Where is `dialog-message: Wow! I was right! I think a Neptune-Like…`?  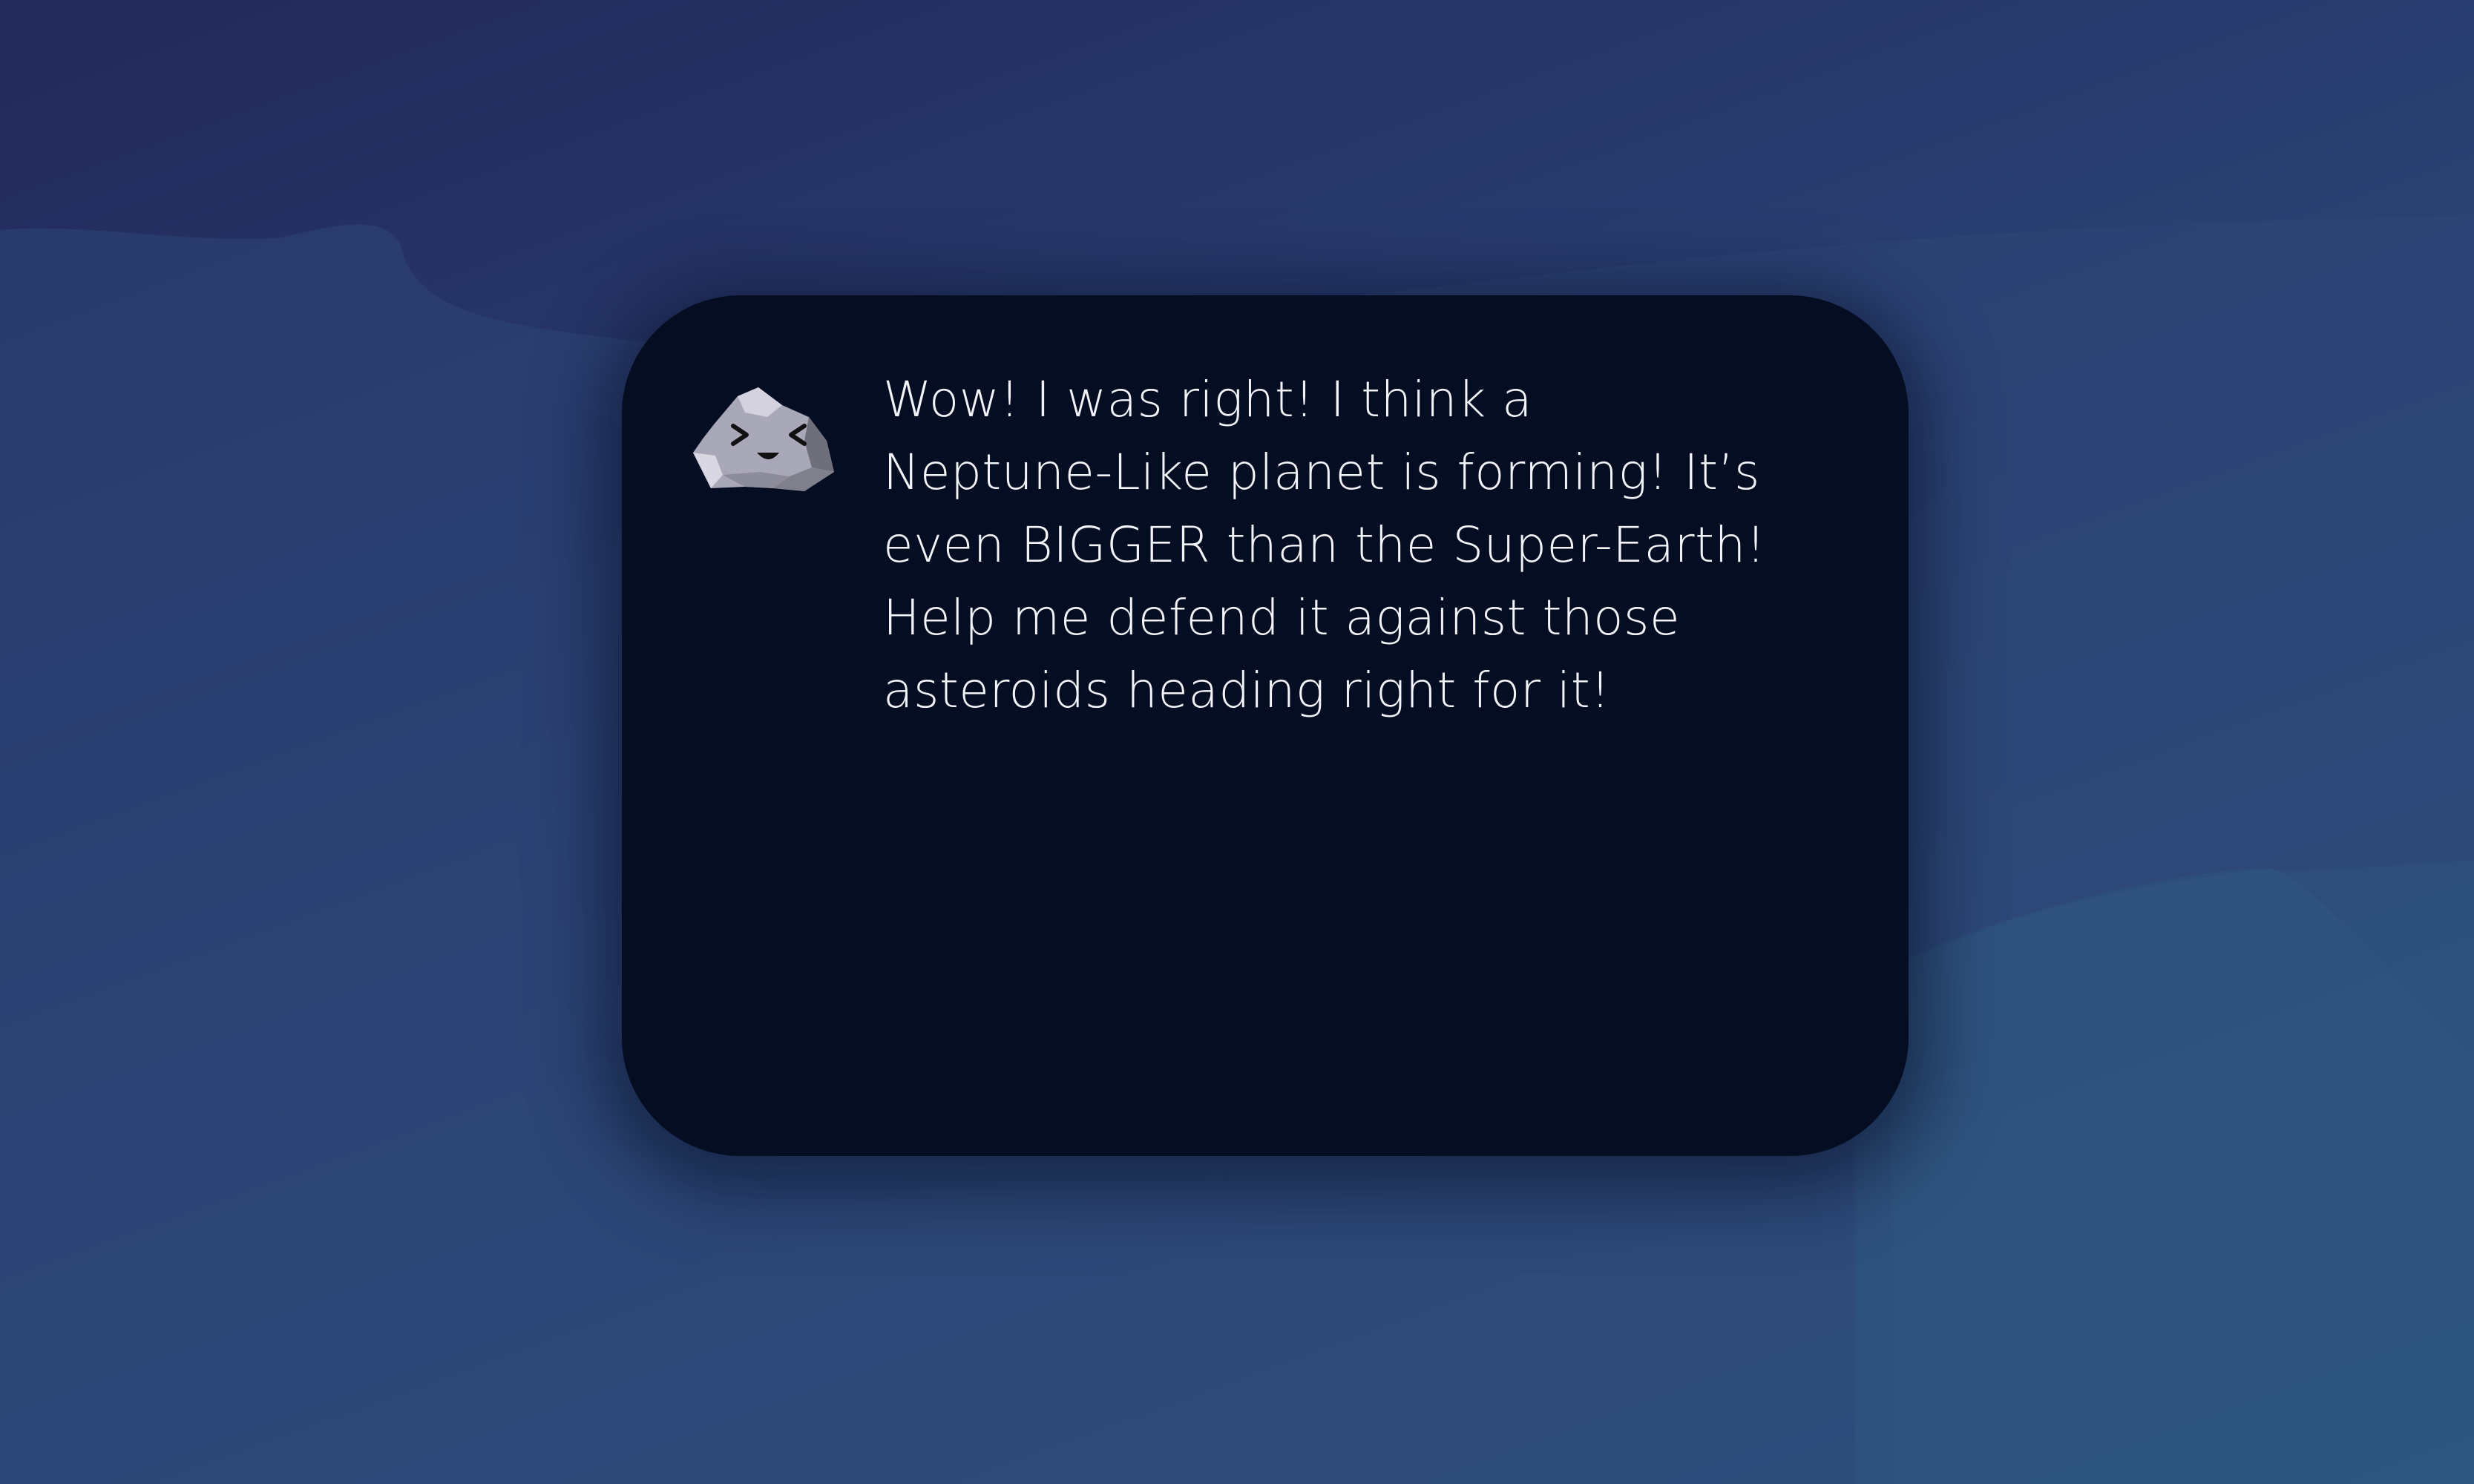 dialog-message: Wow! I was right! I think a Neptune-Like… is located at coordinates (1324, 545).